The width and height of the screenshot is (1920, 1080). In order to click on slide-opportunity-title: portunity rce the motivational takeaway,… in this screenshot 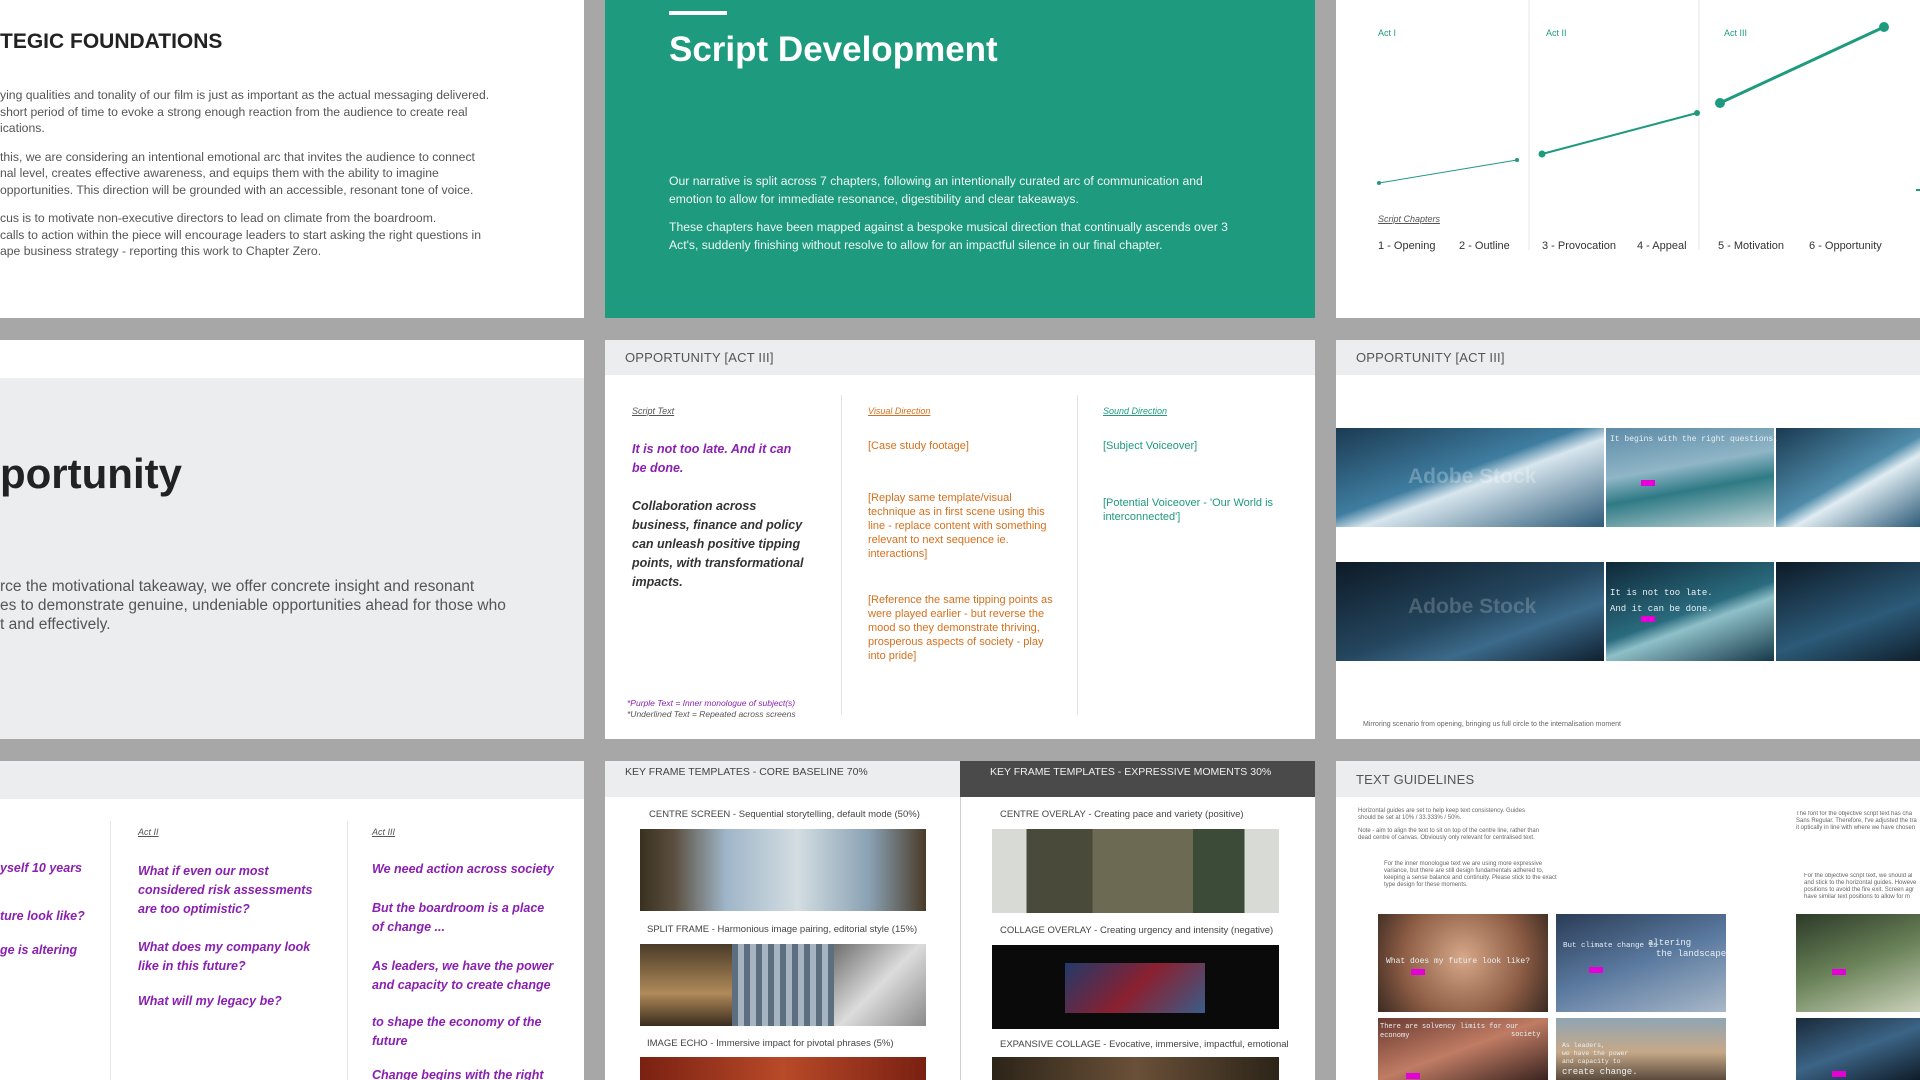, I will do `click(292, 539)`.